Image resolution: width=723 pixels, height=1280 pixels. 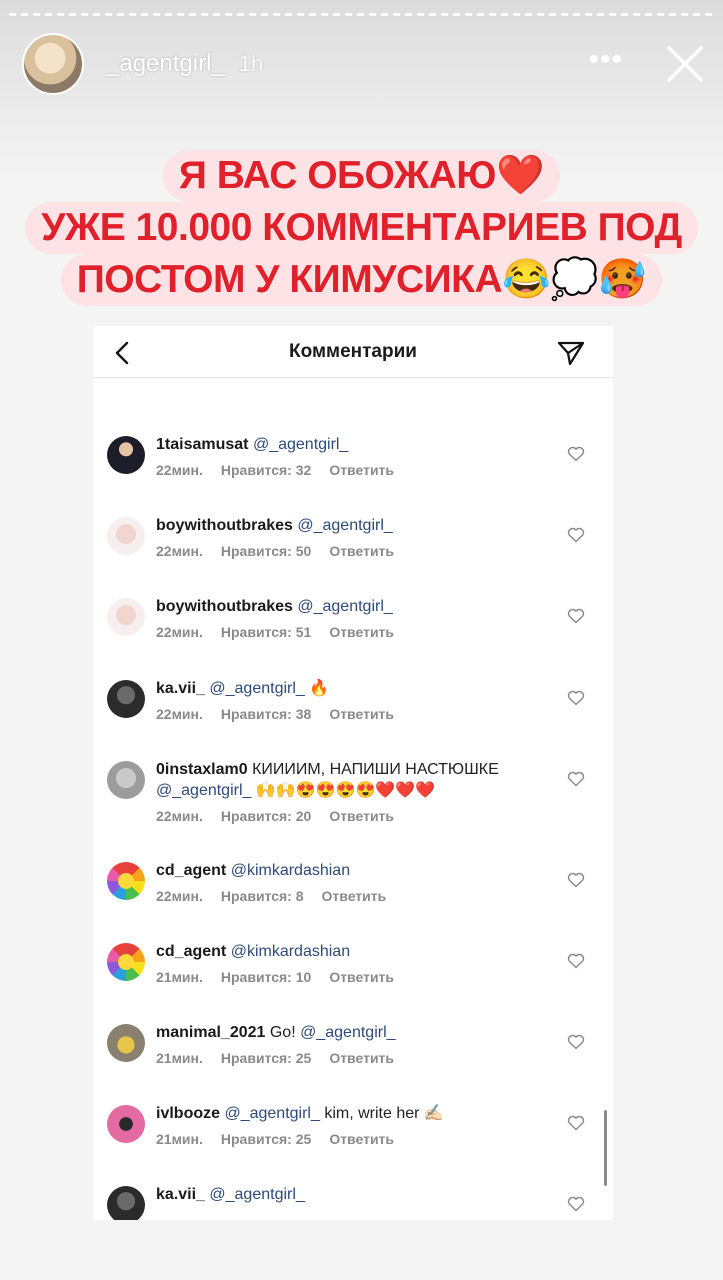 What do you see at coordinates (188, 1113) in the screenshot?
I see `comment-username: ivlbooze` at bounding box center [188, 1113].